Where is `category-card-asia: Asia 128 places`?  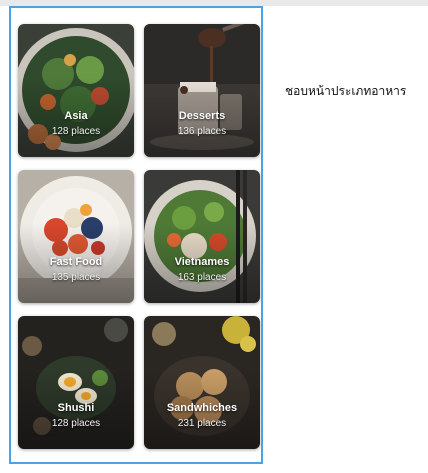
category-card-asia: Asia 128 places is located at coordinates (76, 90).